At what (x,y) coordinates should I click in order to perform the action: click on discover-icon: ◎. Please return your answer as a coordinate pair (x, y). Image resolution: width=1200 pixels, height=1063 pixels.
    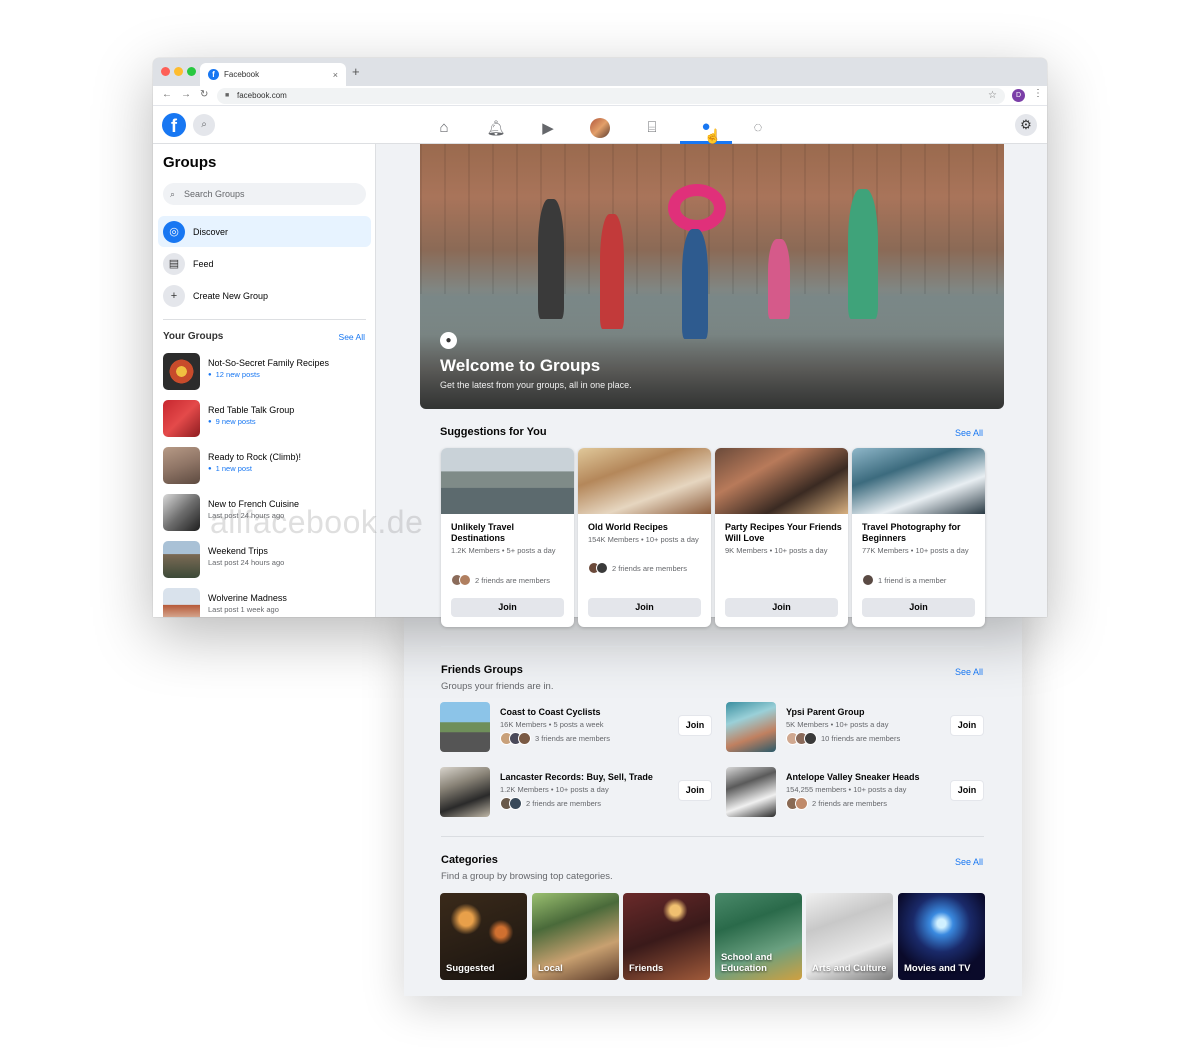
    Looking at the image, I should click on (174, 231).